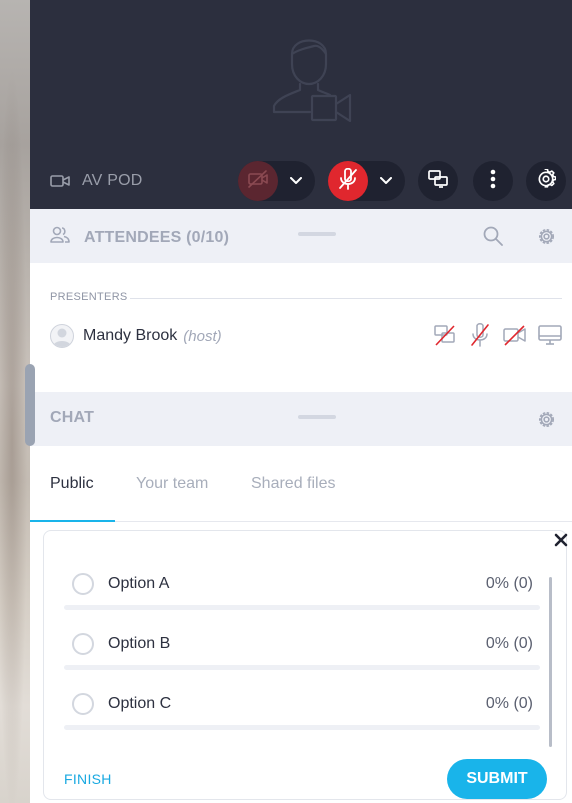 The height and width of the screenshot is (803, 572). Describe the element at coordinates (72, 521) in the screenshot. I see `active-tab-indicator` at that location.